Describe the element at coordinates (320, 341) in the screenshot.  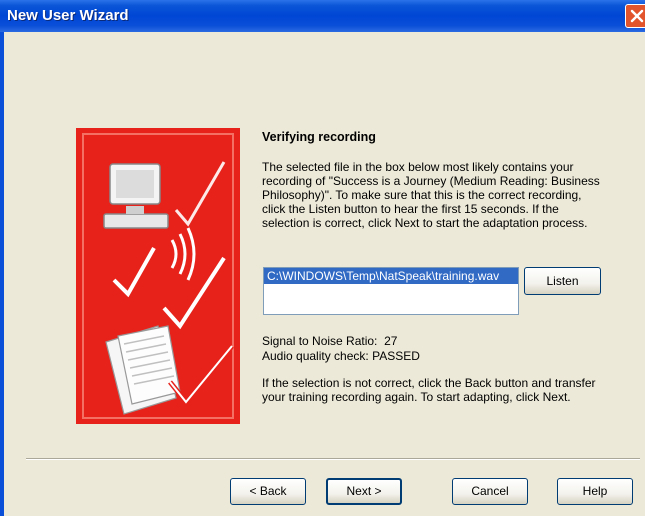
I see `snr-label: Signal to Noise Ratio:` at that location.